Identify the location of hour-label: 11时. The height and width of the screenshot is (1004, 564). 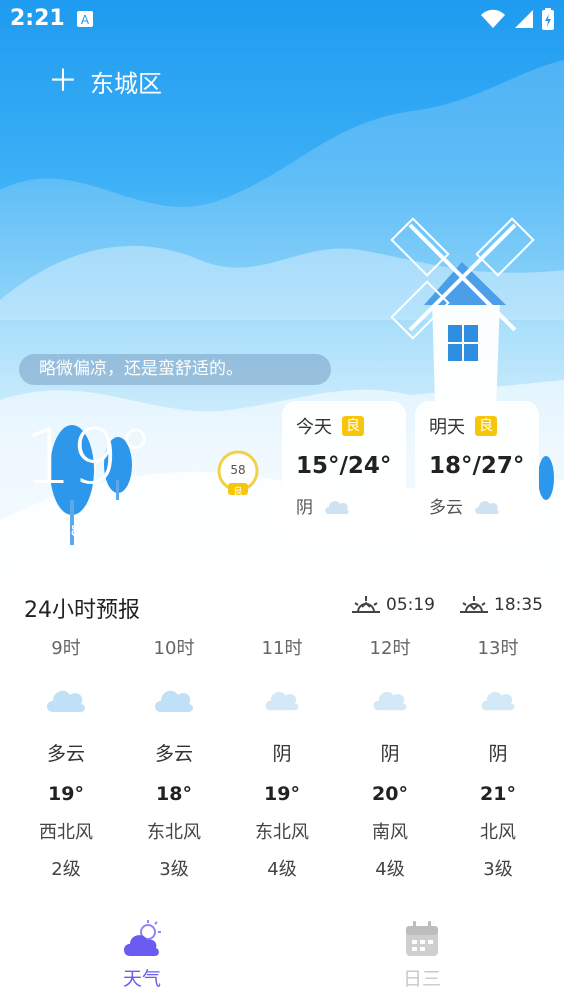
(282, 648).